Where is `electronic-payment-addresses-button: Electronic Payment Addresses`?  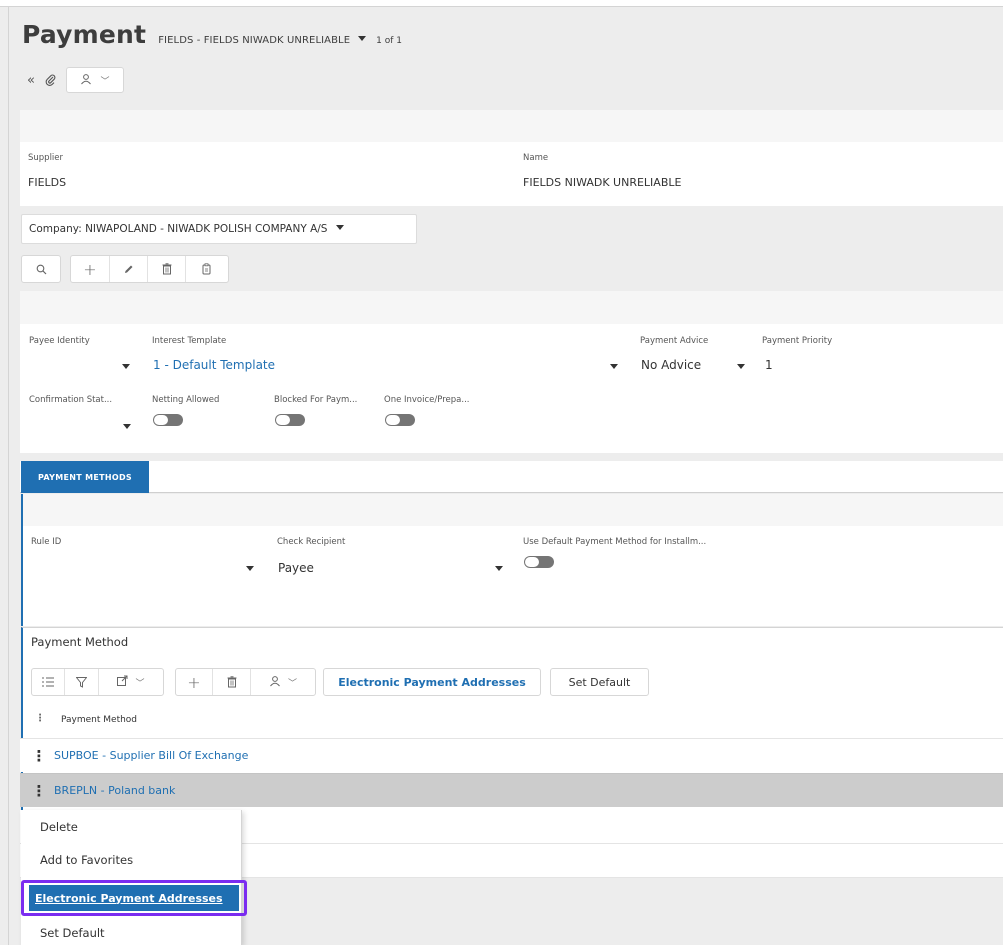
electronic-payment-addresses-button: Electronic Payment Addresses is located at coordinates (432, 682).